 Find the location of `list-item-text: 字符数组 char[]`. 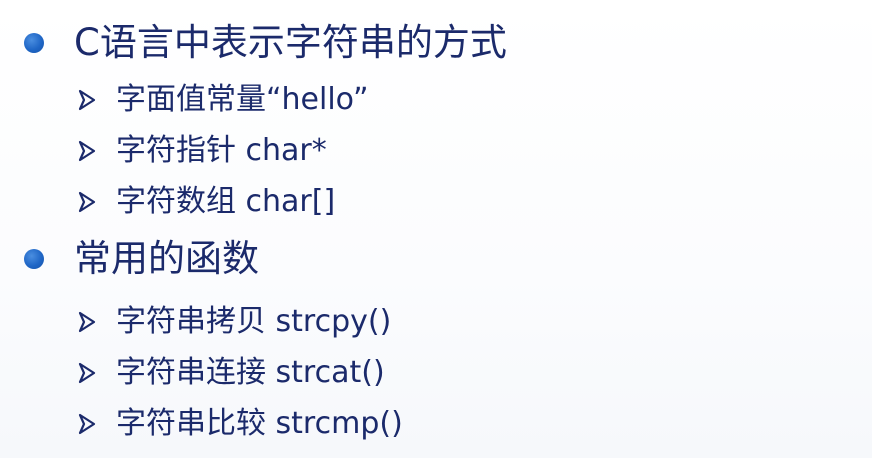

list-item-text: 字符数组 char[] is located at coordinates (226, 201).